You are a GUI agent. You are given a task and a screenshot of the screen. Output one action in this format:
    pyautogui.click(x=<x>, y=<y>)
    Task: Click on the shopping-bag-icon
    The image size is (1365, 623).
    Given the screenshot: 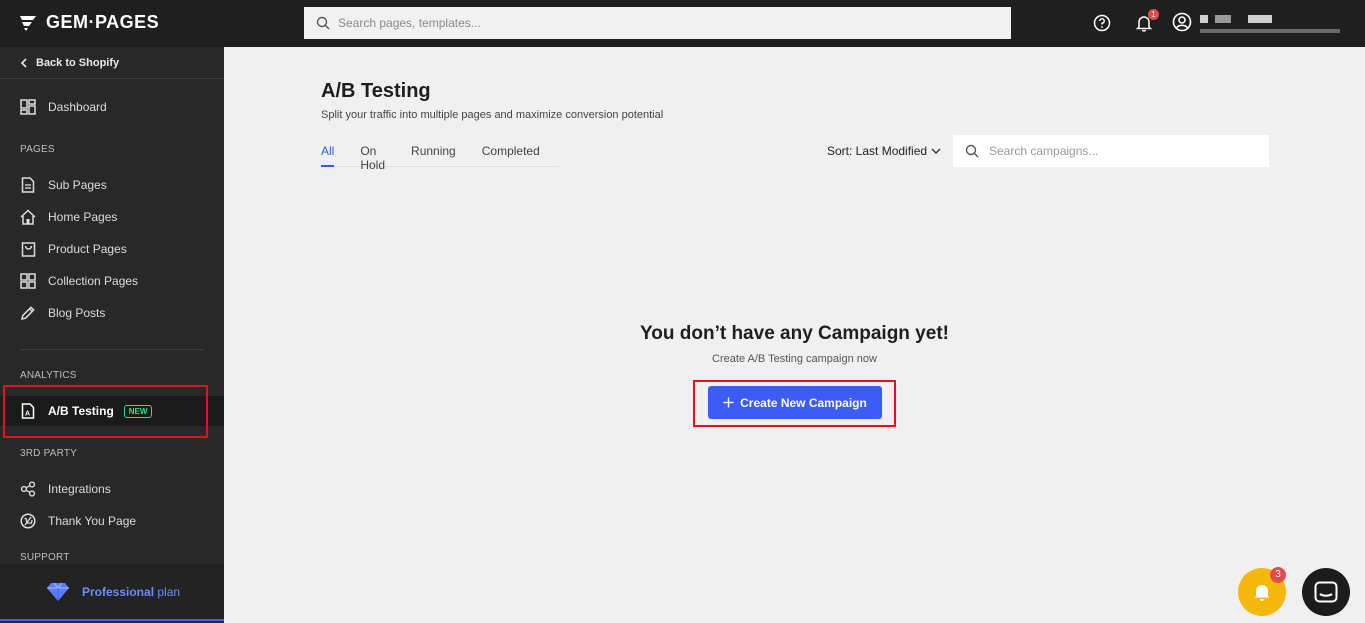 What is the action you would take?
    pyautogui.click(x=28, y=249)
    